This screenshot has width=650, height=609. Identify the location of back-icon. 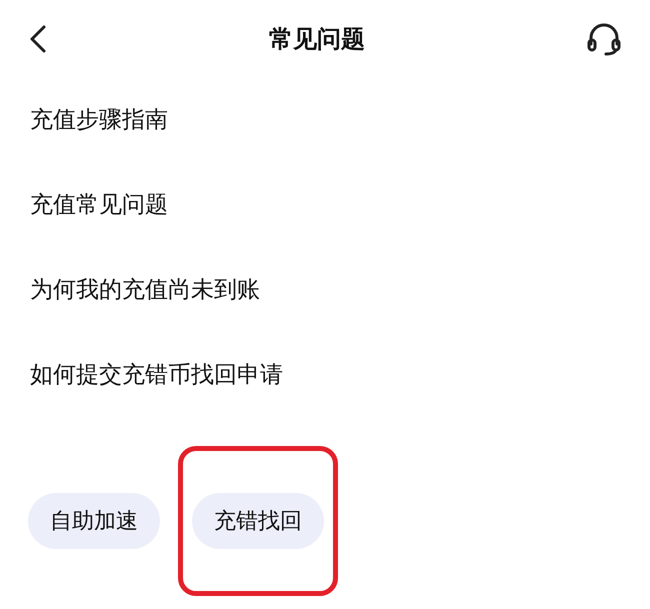
(38, 39).